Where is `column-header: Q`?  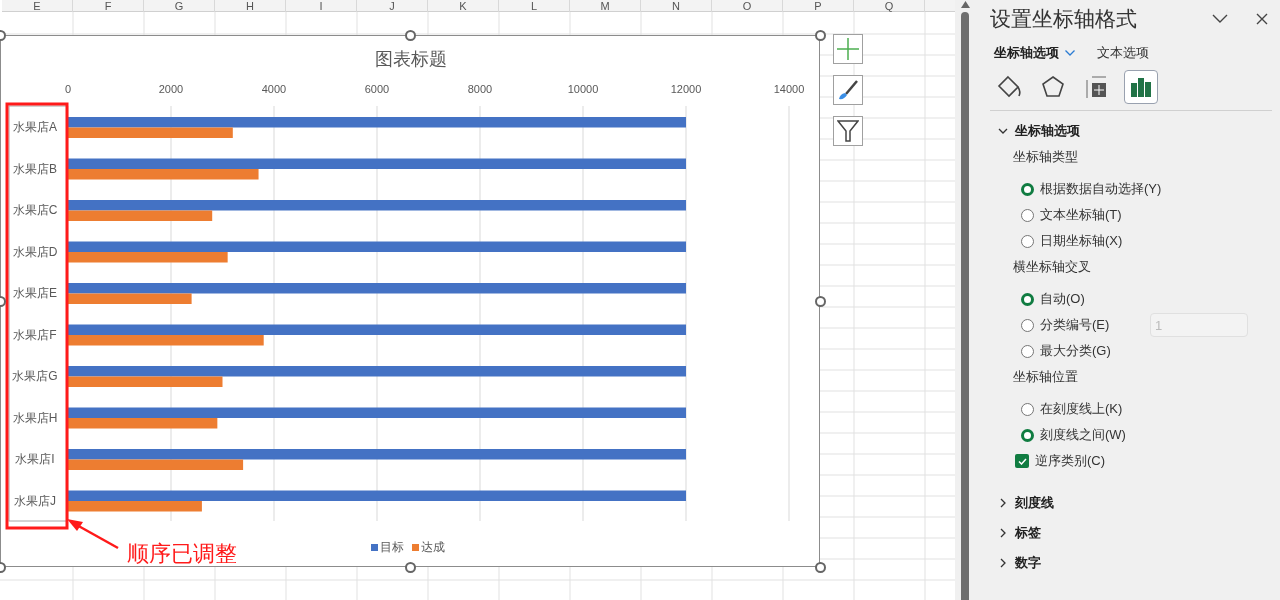
column-header: Q is located at coordinates (889, 6).